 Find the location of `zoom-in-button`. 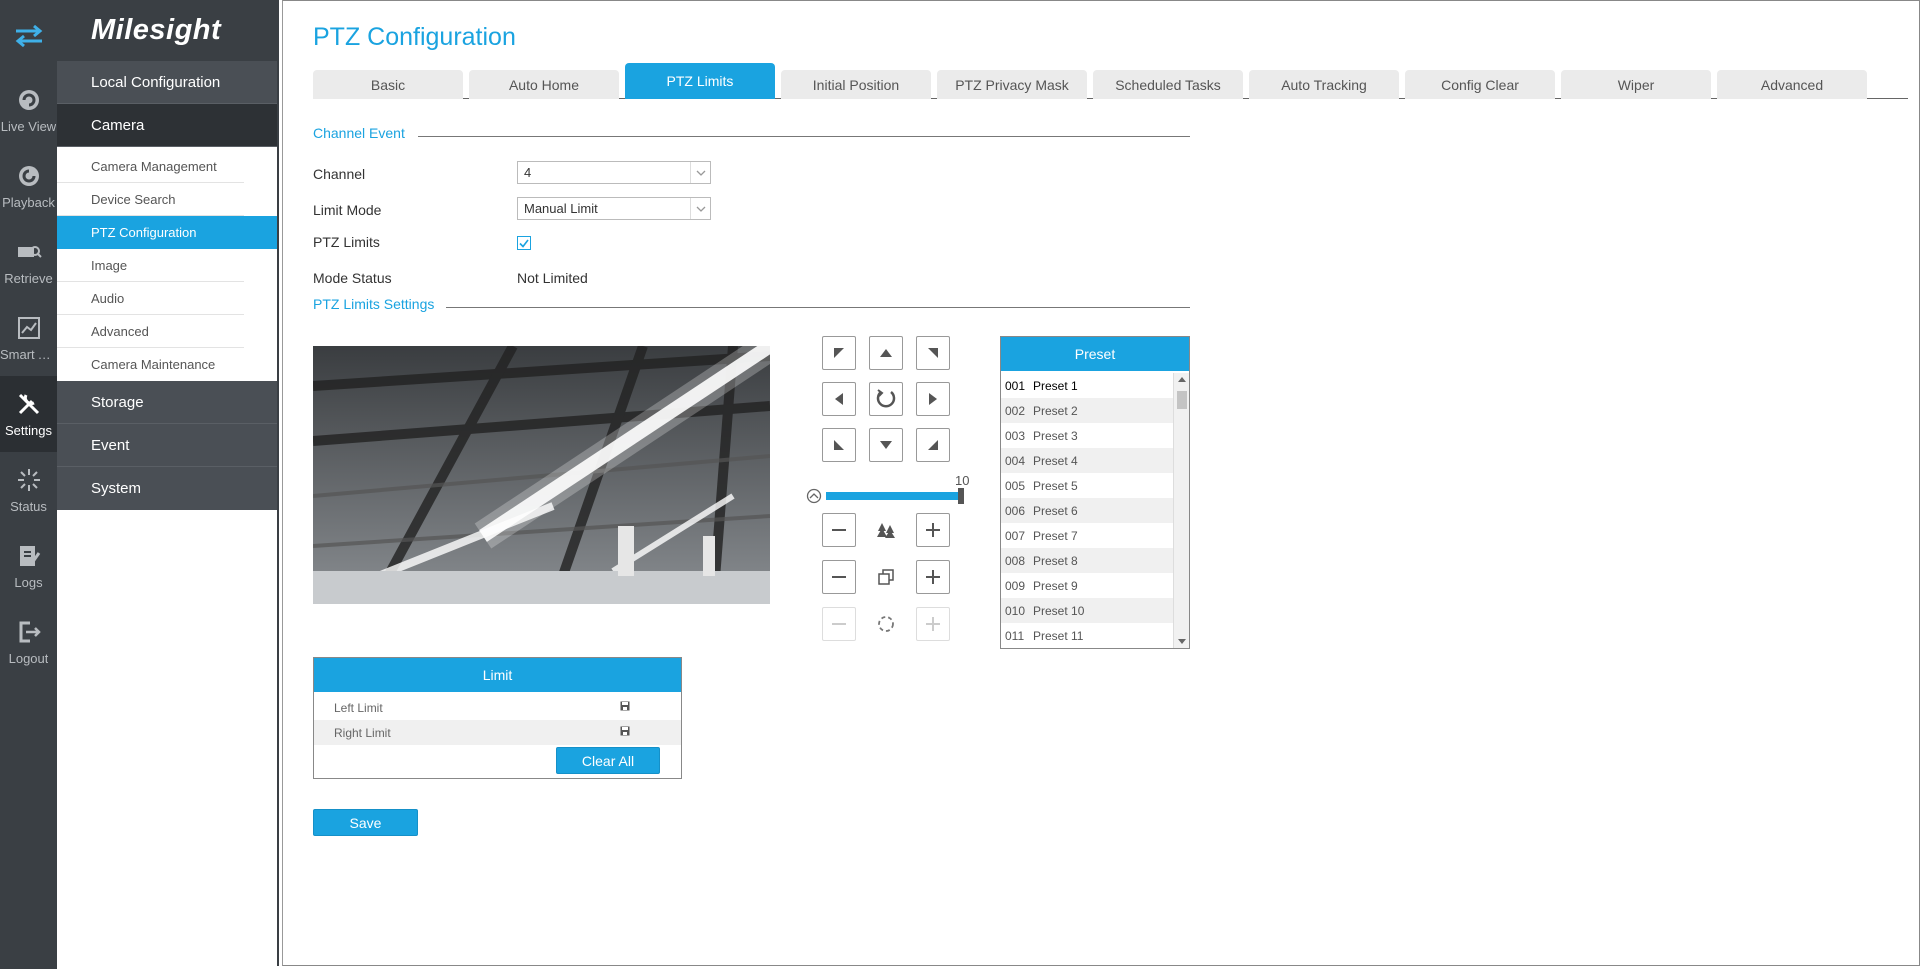

zoom-in-button is located at coordinates (933, 530).